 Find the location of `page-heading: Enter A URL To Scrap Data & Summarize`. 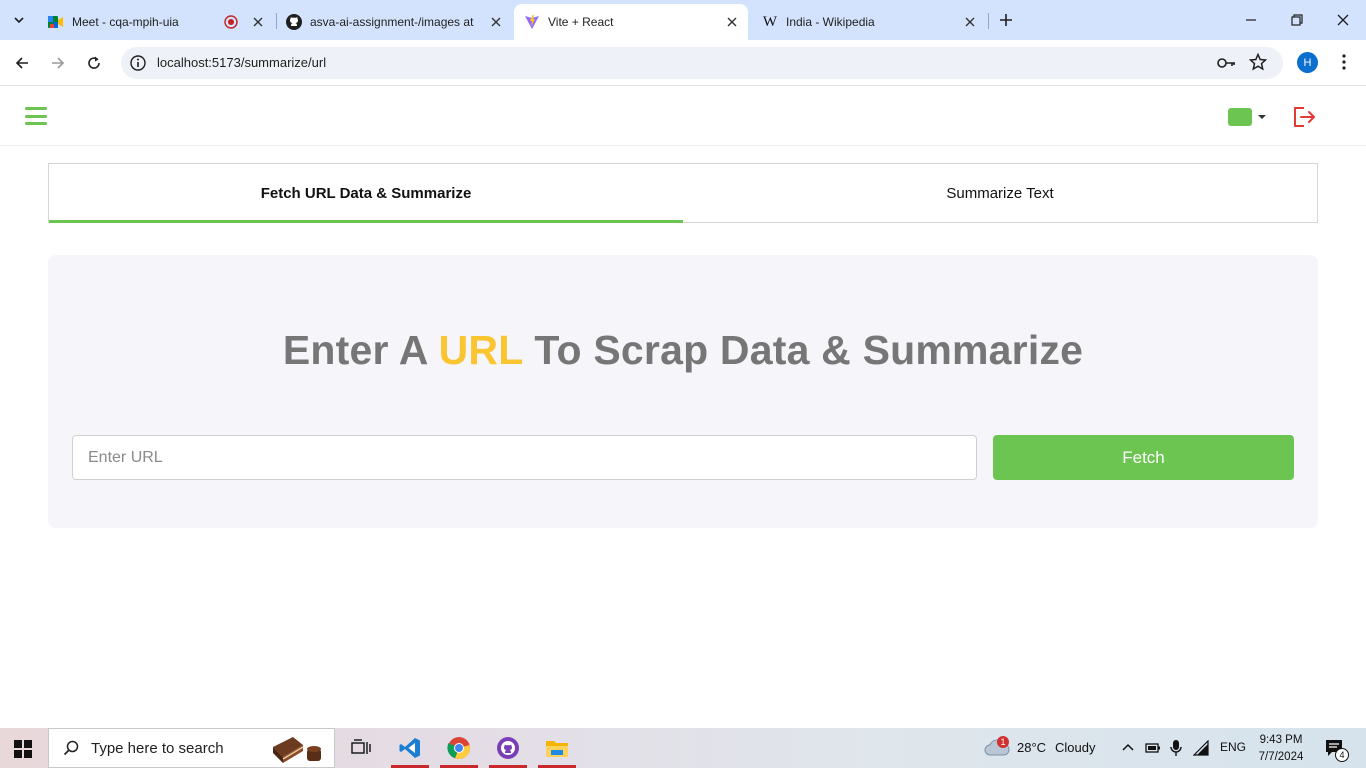

page-heading: Enter A URL To Scrap Data & Summarize is located at coordinates (683, 350).